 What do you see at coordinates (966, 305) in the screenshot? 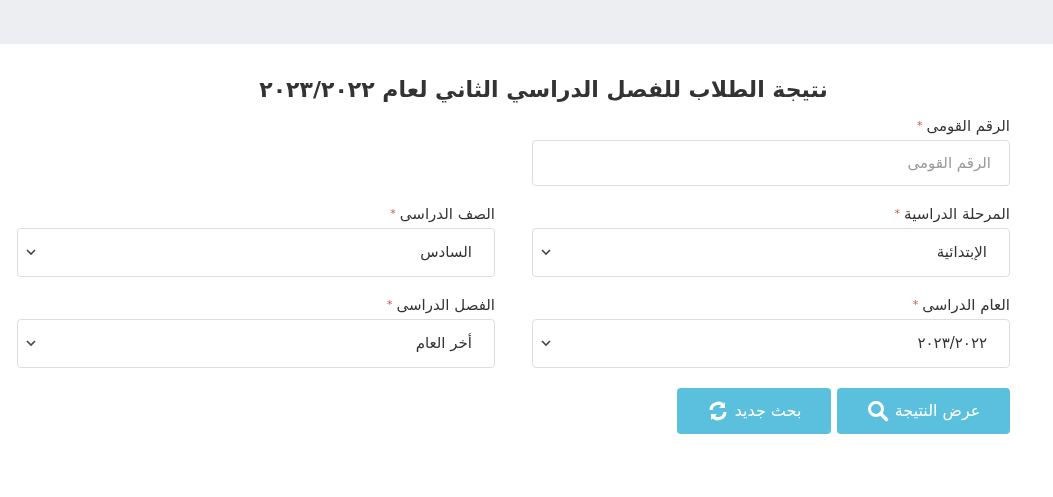
I see `field-label: العام الدراسى` at bounding box center [966, 305].